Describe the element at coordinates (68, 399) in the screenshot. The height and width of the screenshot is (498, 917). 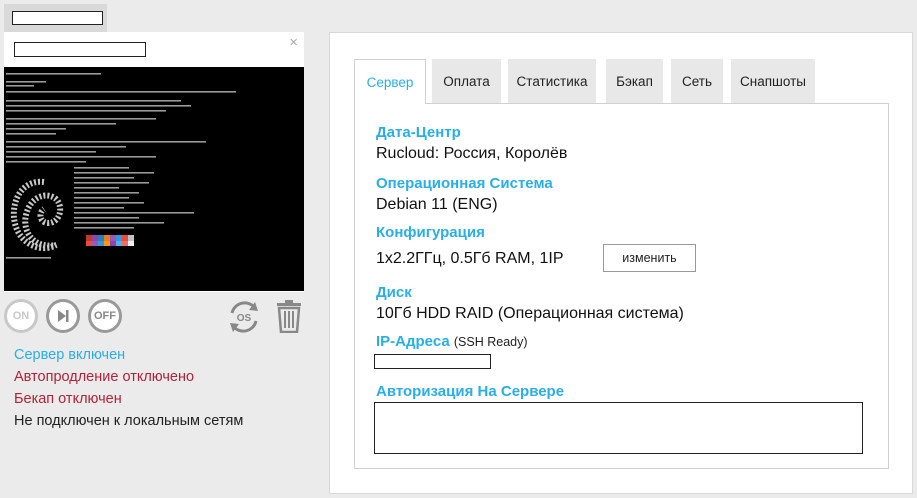
I see `status-backup: Бекап отключен` at that location.